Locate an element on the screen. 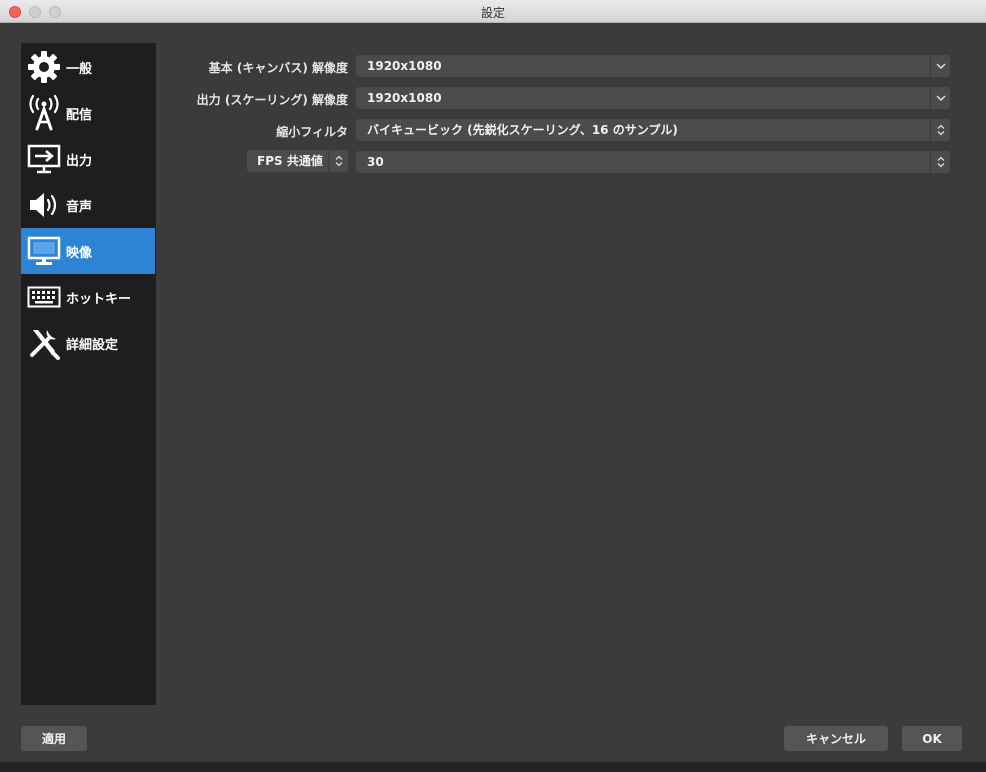 Image resolution: width=986 pixels, height=772 pixels. fps-type-select: FPS 共通値 is located at coordinates (297, 161).